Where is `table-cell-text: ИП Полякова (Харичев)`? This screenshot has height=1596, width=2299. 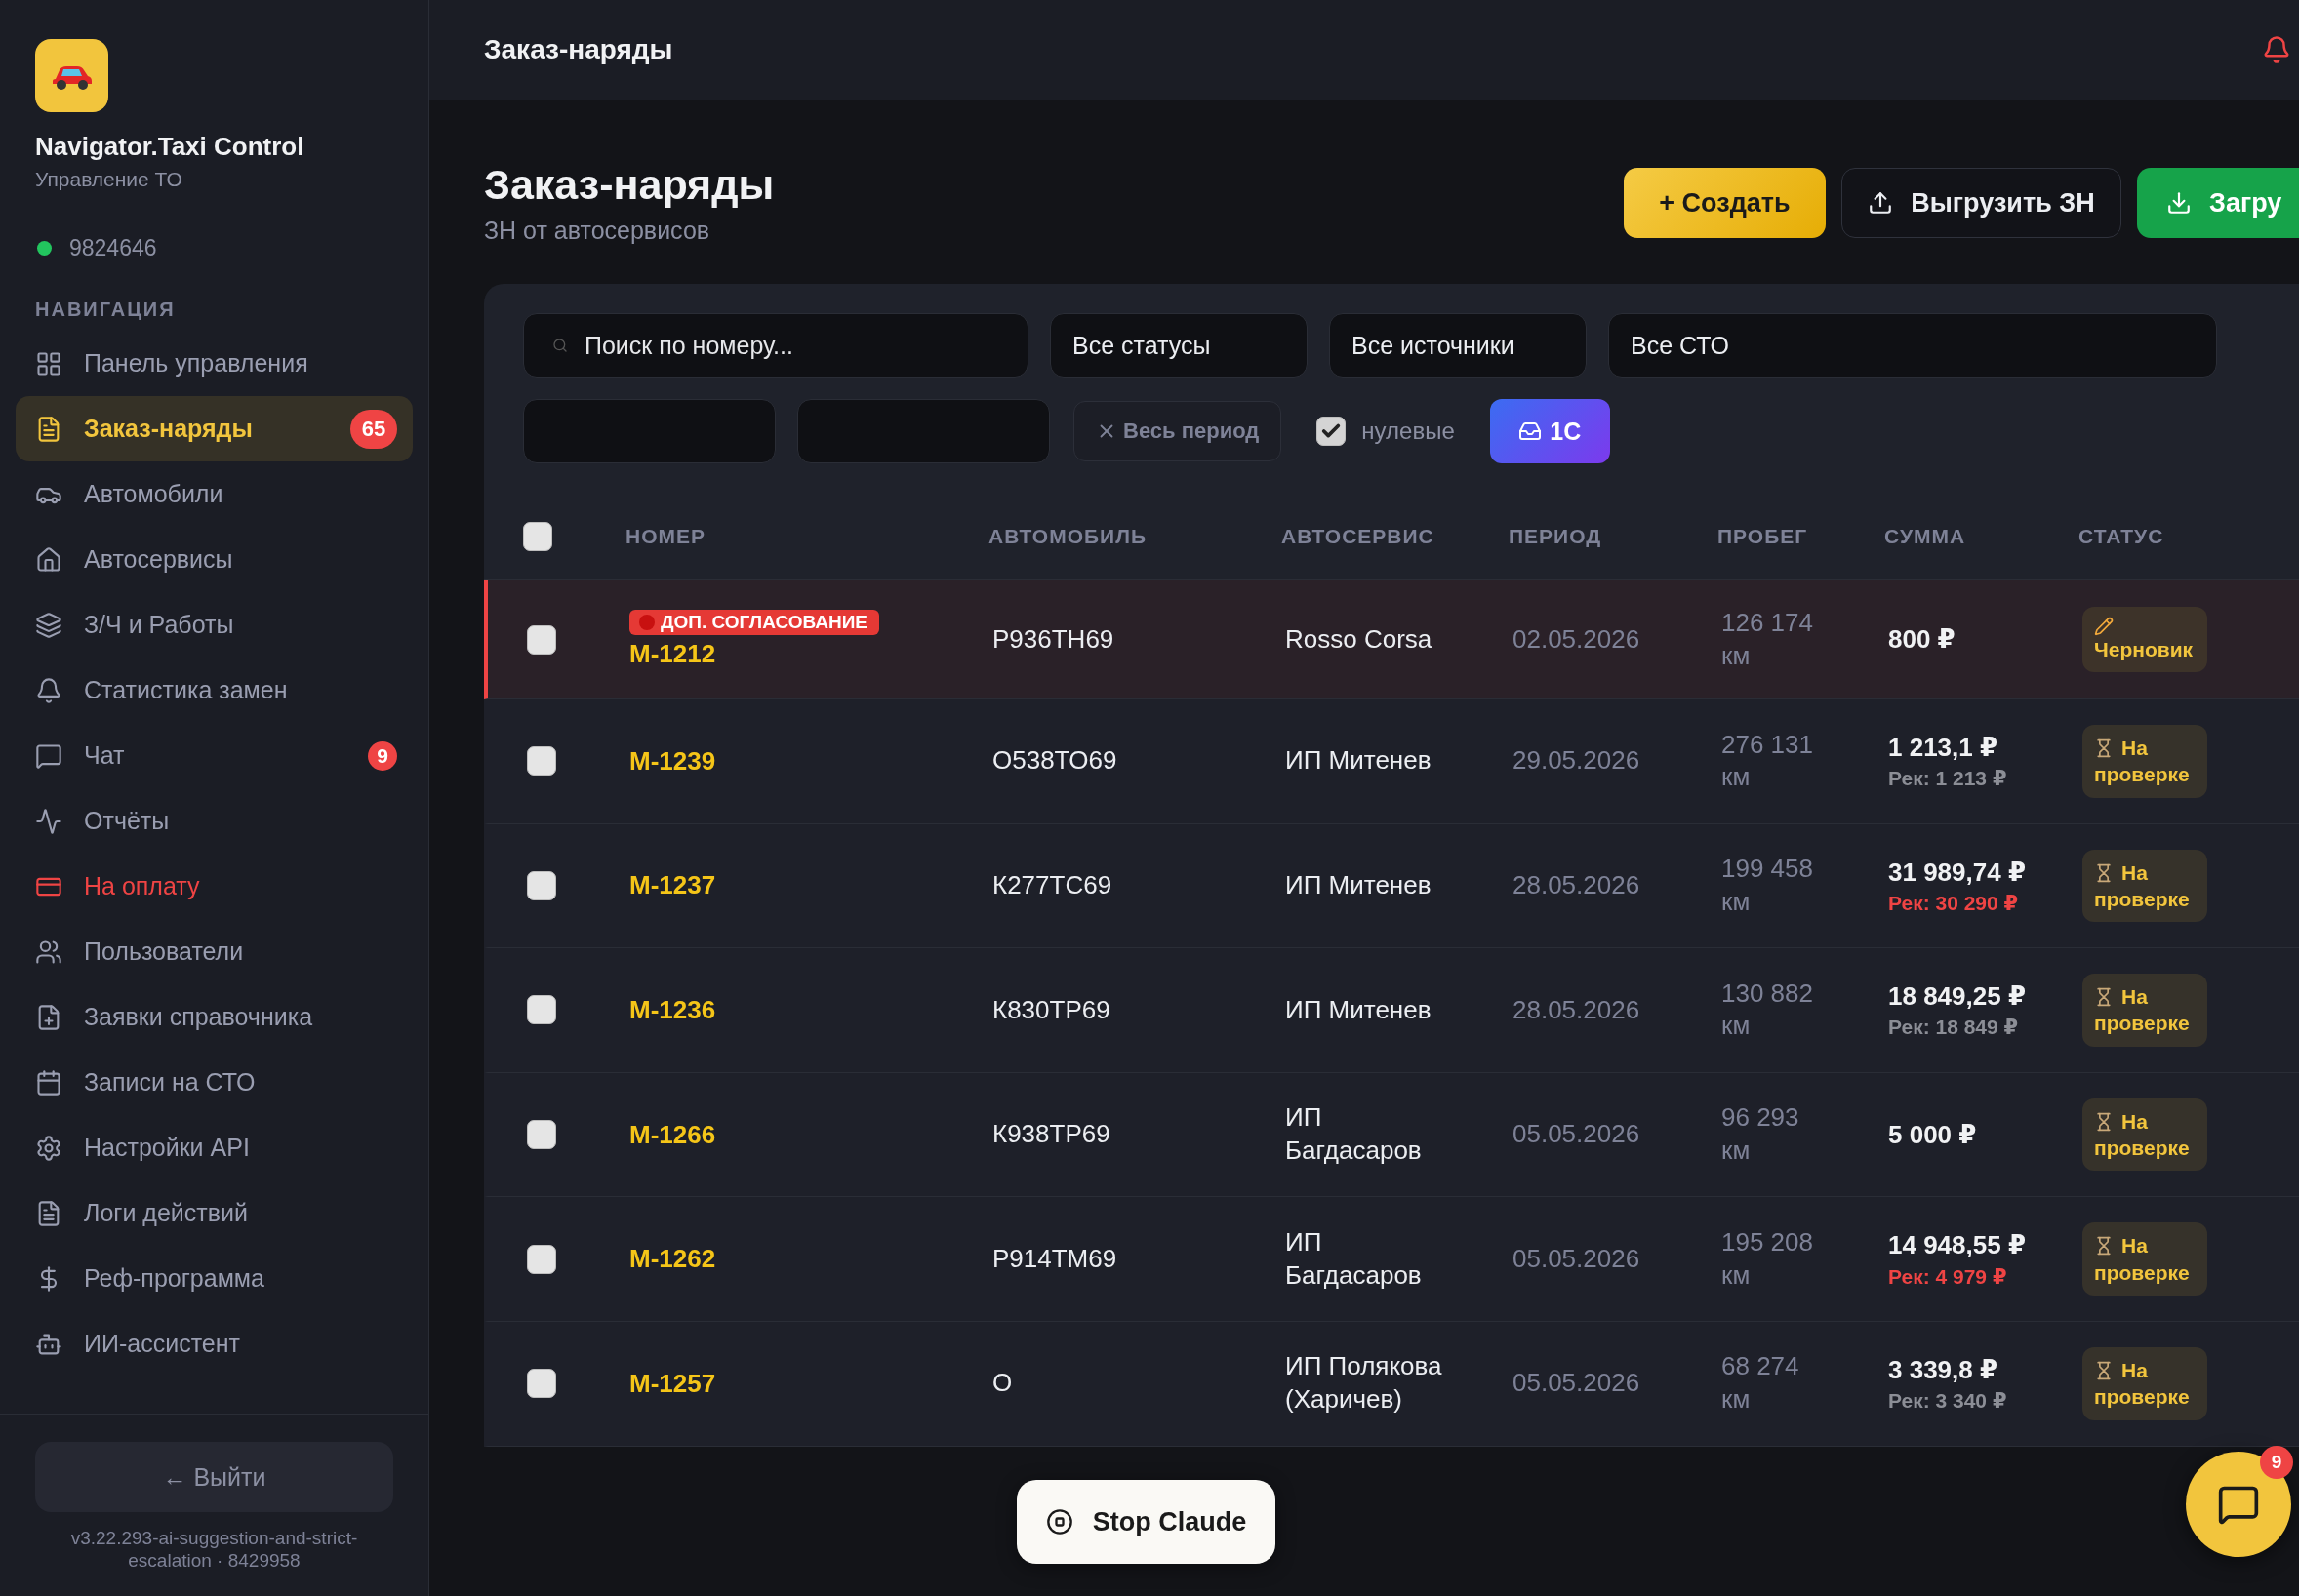 table-cell-text: ИП Полякова (Харичев) is located at coordinates (1364, 1383).